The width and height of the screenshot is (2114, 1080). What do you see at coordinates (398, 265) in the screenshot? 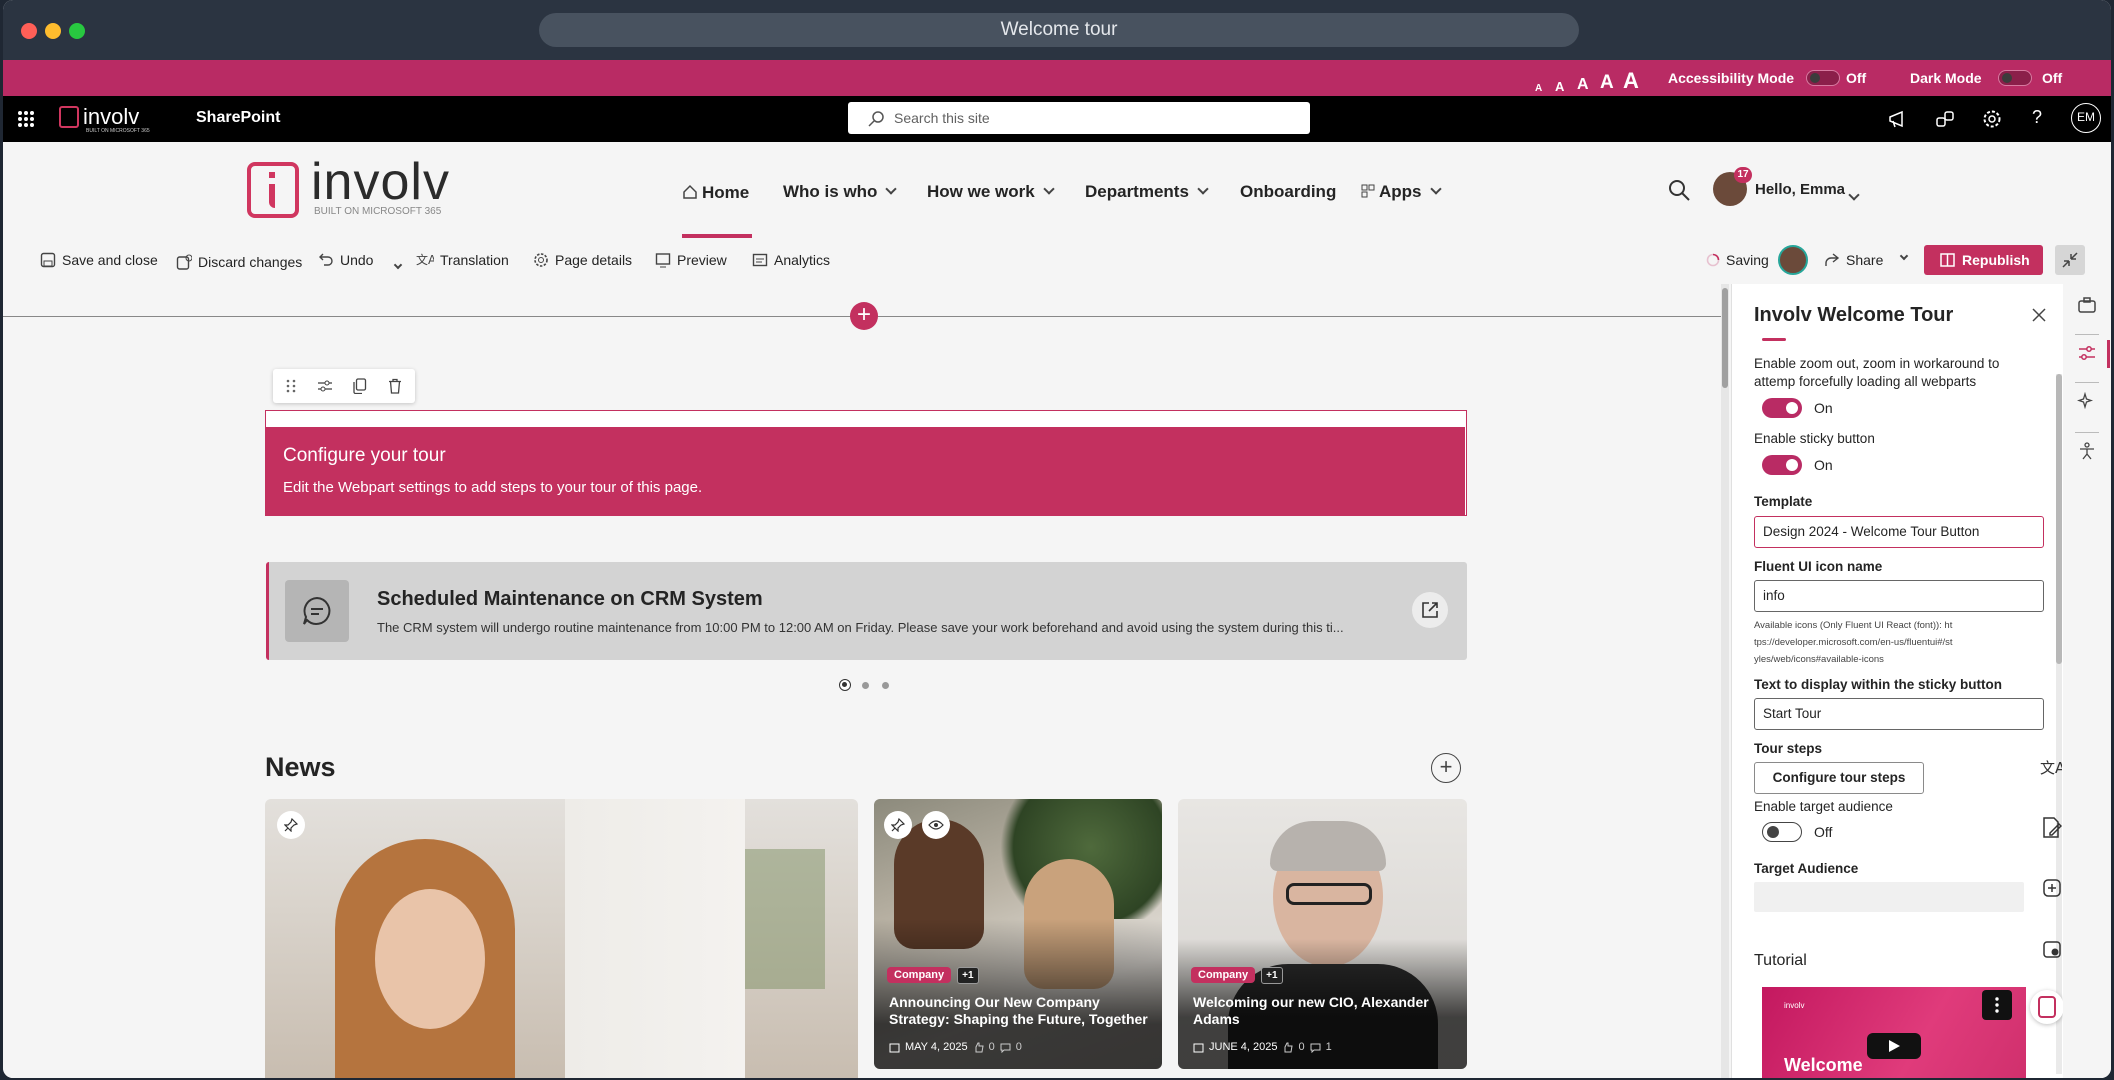
I see `undo-dropdown-icon` at bounding box center [398, 265].